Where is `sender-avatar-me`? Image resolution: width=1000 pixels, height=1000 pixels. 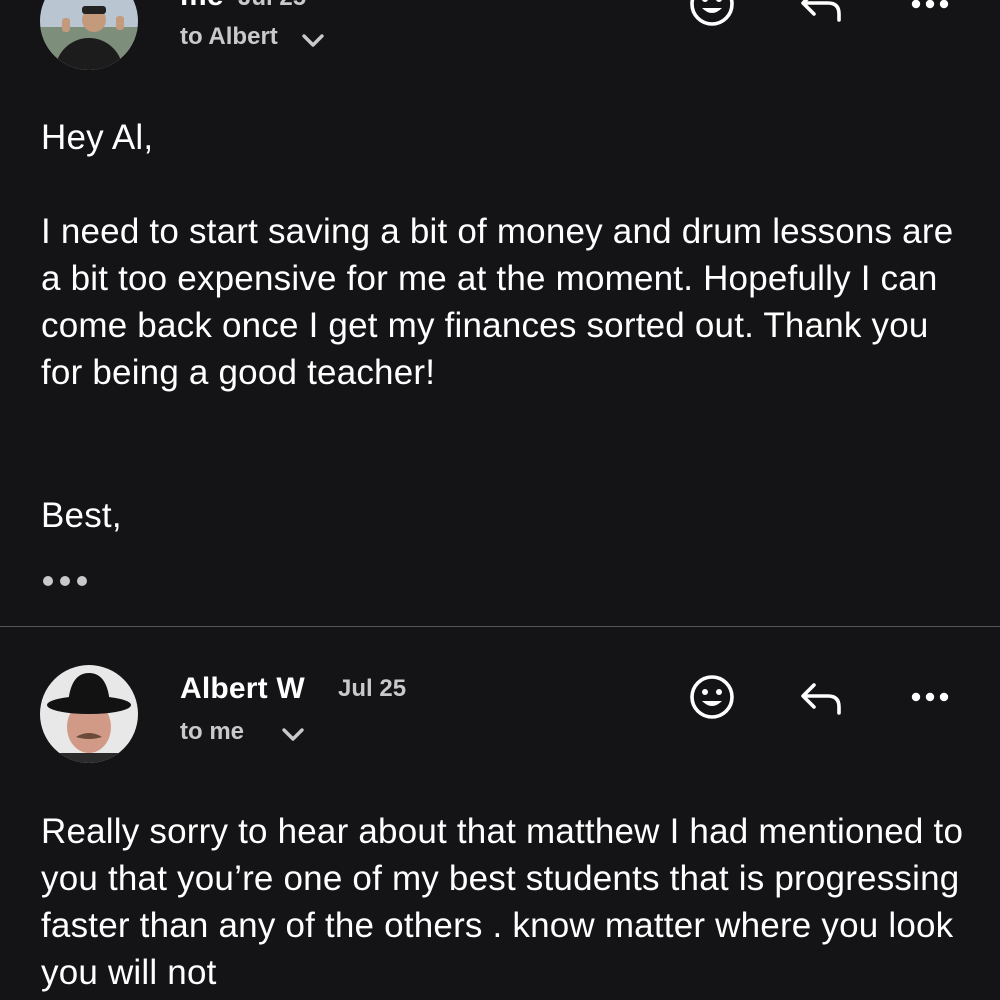 sender-avatar-me is located at coordinates (89, 35).